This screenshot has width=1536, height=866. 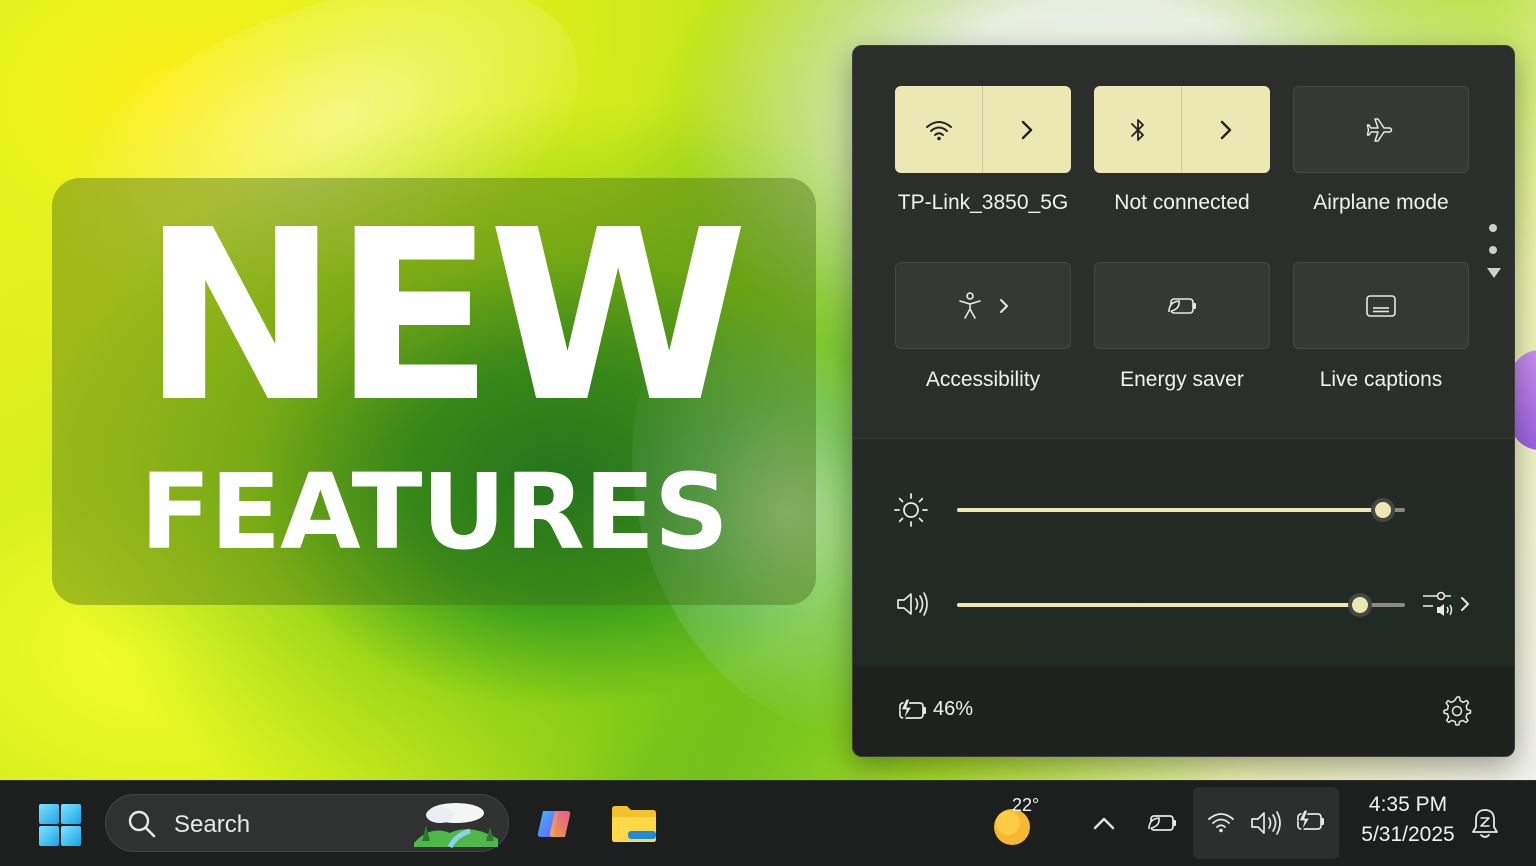 I want to click on quick-settings-sliders-area, so click(x=1183, y=552).